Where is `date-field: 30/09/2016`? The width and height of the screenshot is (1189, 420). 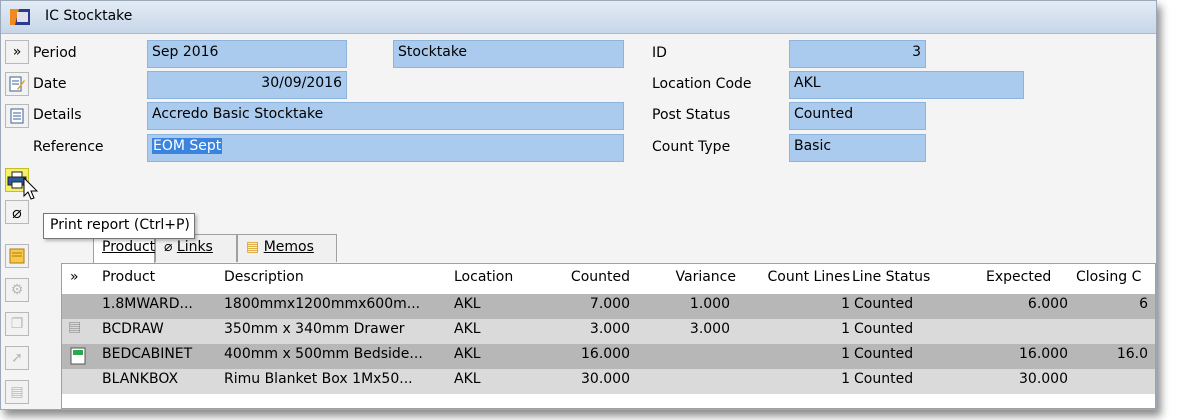 date-field: 30/09/2016 is located at coordinates (247, 85).